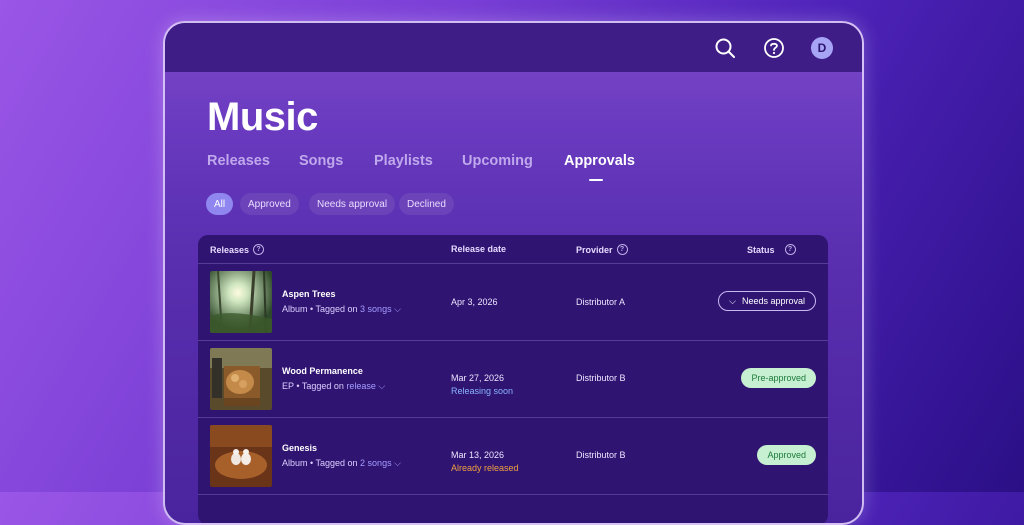 The height and width of the screenshot is (525, 1024). Describe the element at coordinates (497, 161) in the screenshot. I see `tab-upcoming: Upcoming` at that location.